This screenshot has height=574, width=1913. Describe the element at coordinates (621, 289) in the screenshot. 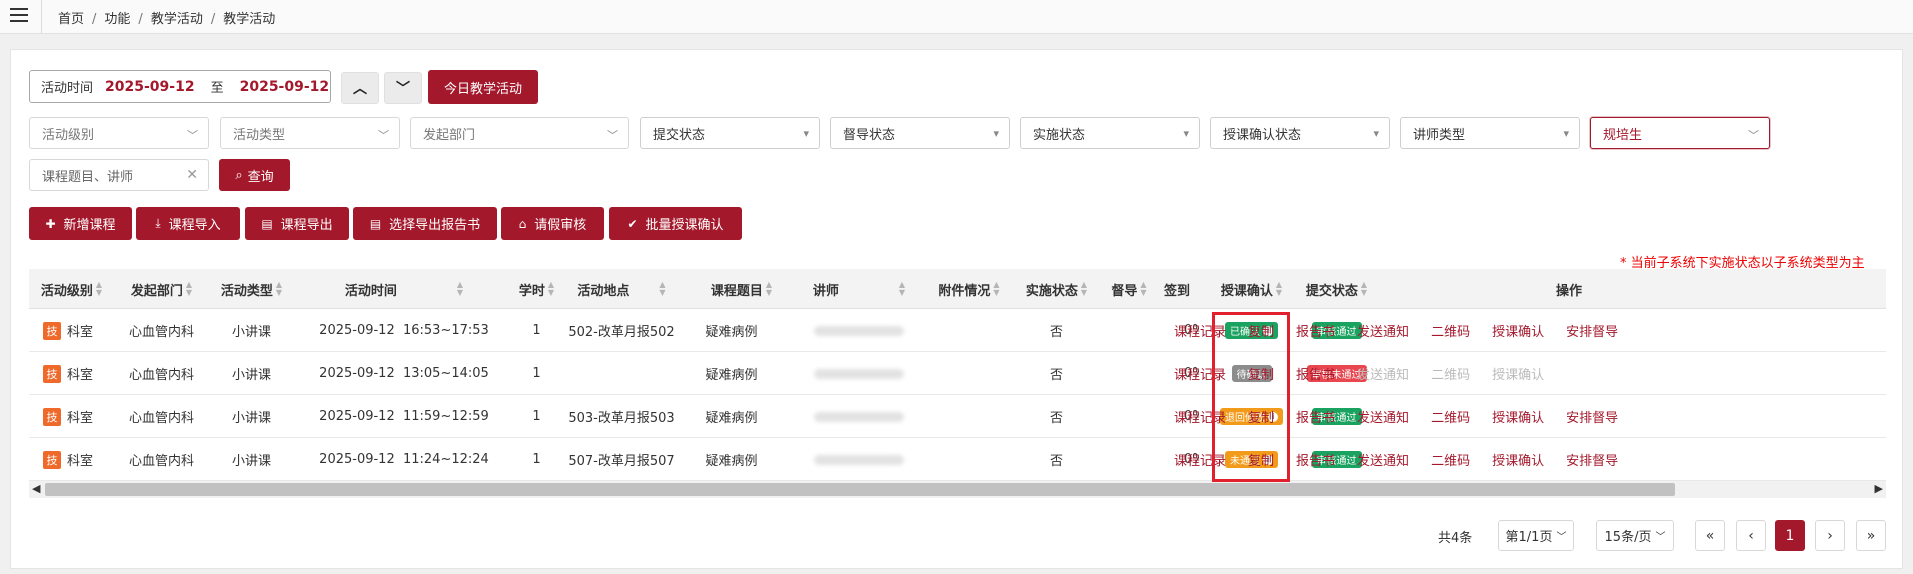

I see `header-place: 活动地点 ▲ ▼` at that location.